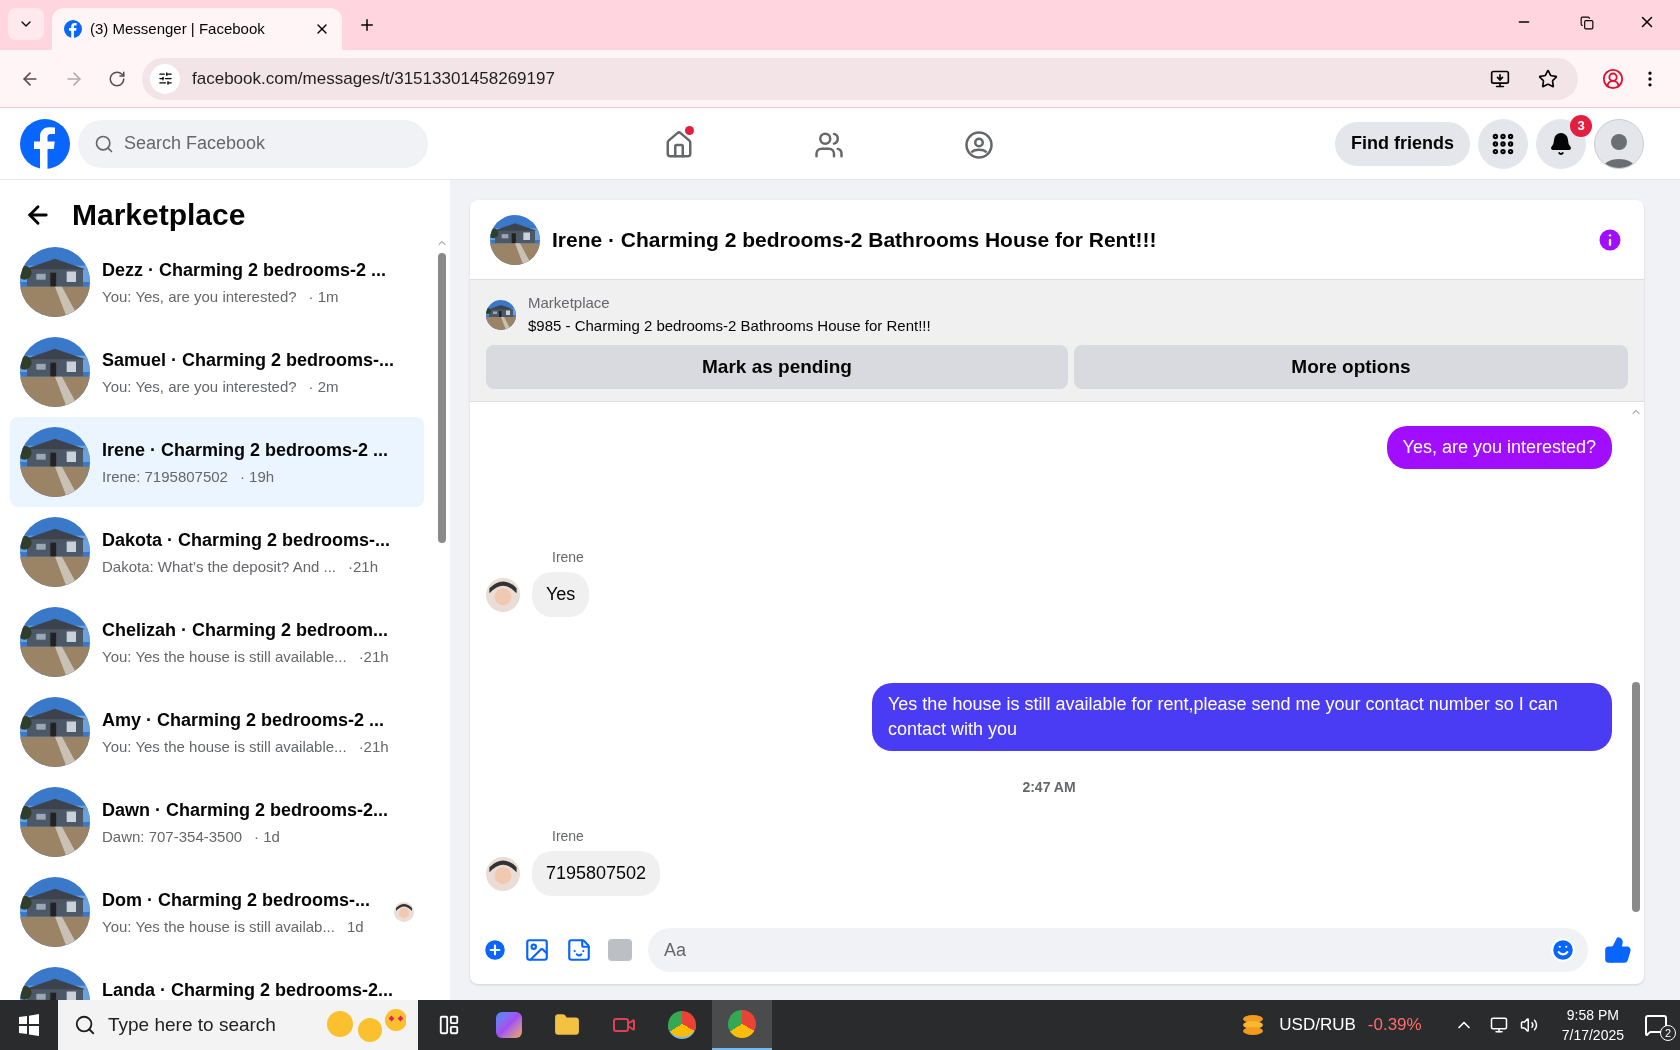 The height and width of the screenshot is (1050, 1680). I want to click on bookmark-icon, so click(1548, 78).